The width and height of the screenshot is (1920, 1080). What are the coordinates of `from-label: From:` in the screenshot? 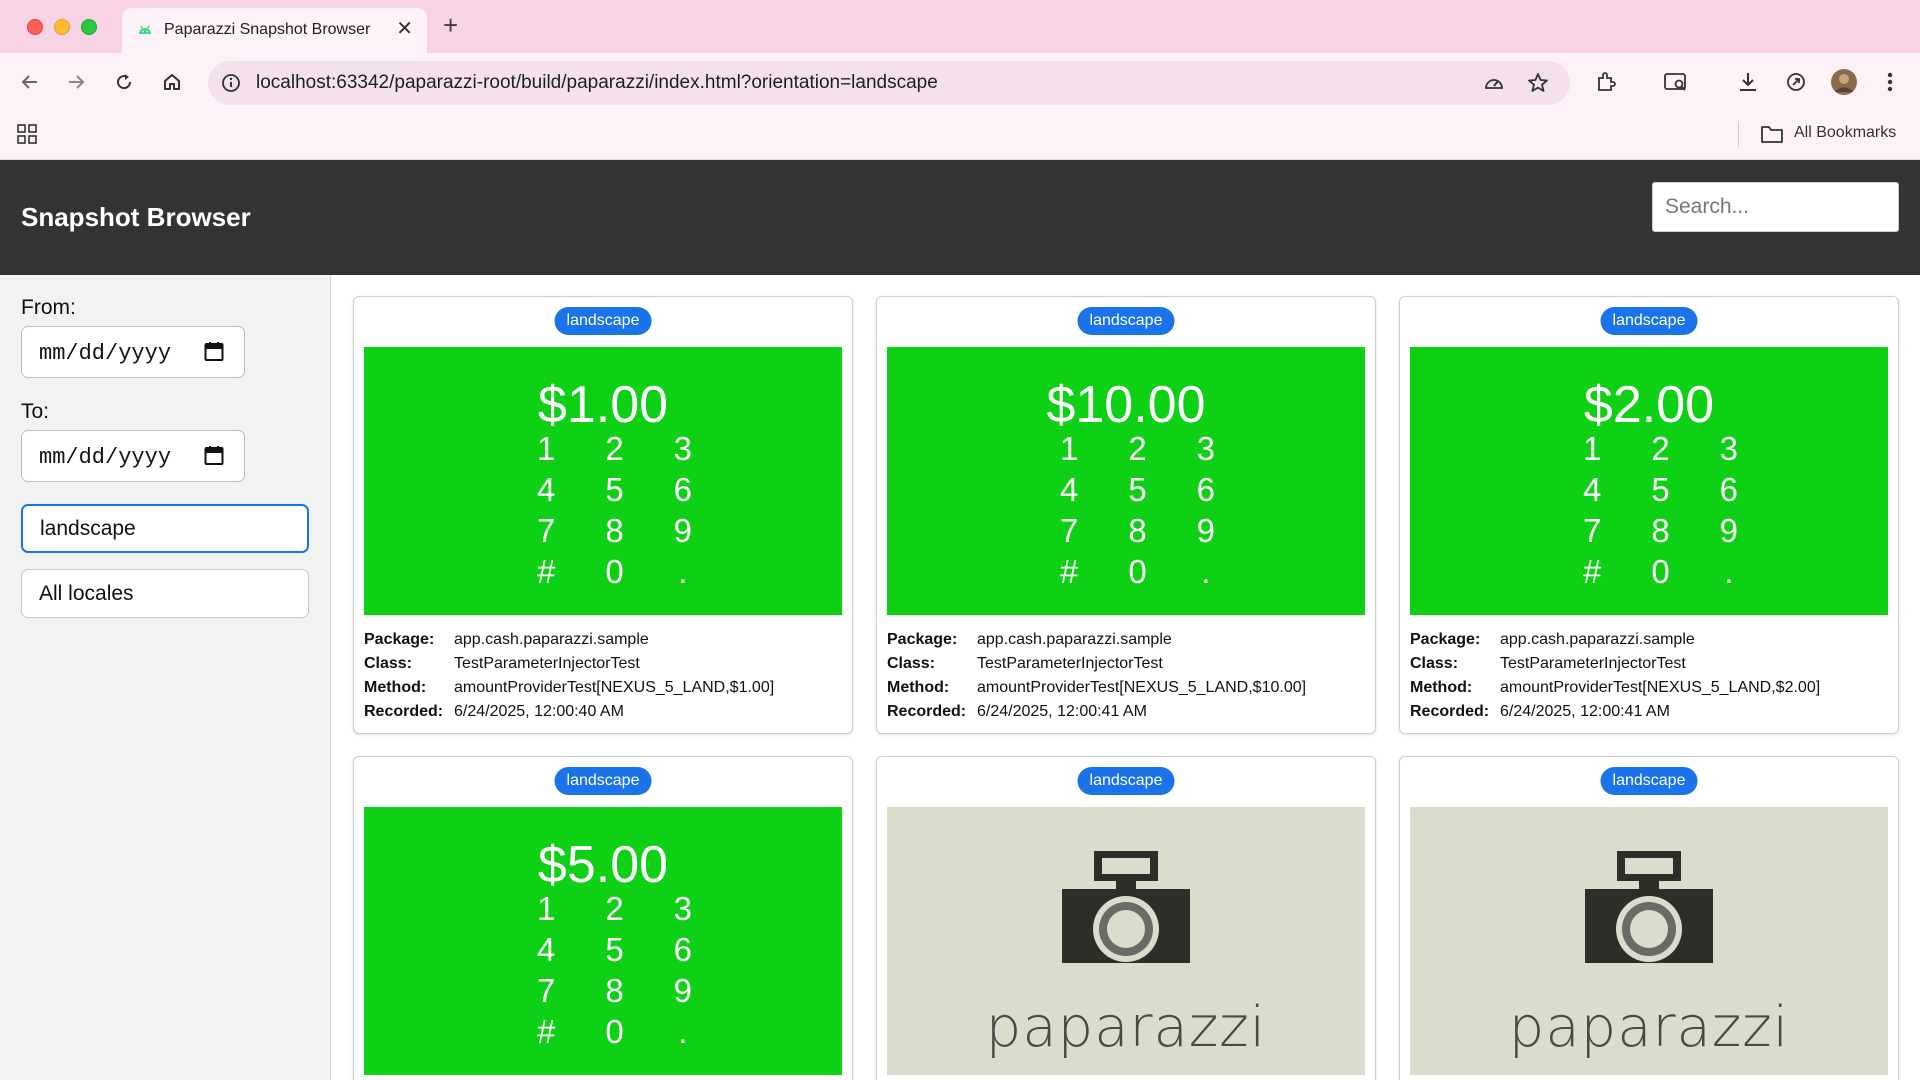 It's located at (48, 307).